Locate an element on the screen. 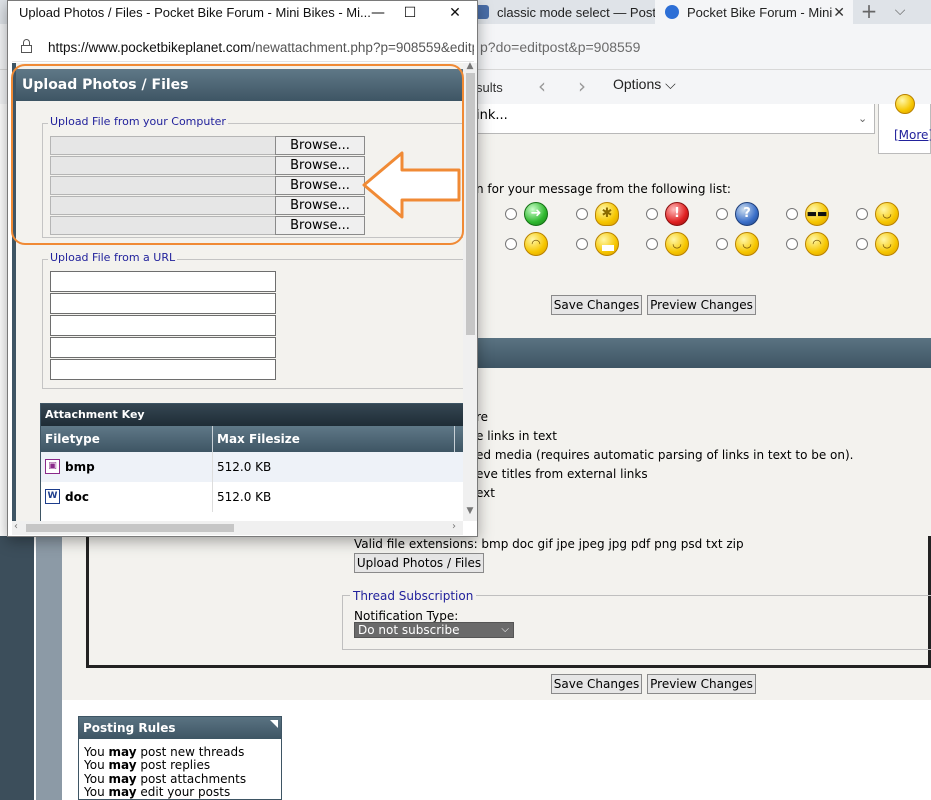  vertical-scrollbar: ▲ ▼ is located at coordinates (470, 291).